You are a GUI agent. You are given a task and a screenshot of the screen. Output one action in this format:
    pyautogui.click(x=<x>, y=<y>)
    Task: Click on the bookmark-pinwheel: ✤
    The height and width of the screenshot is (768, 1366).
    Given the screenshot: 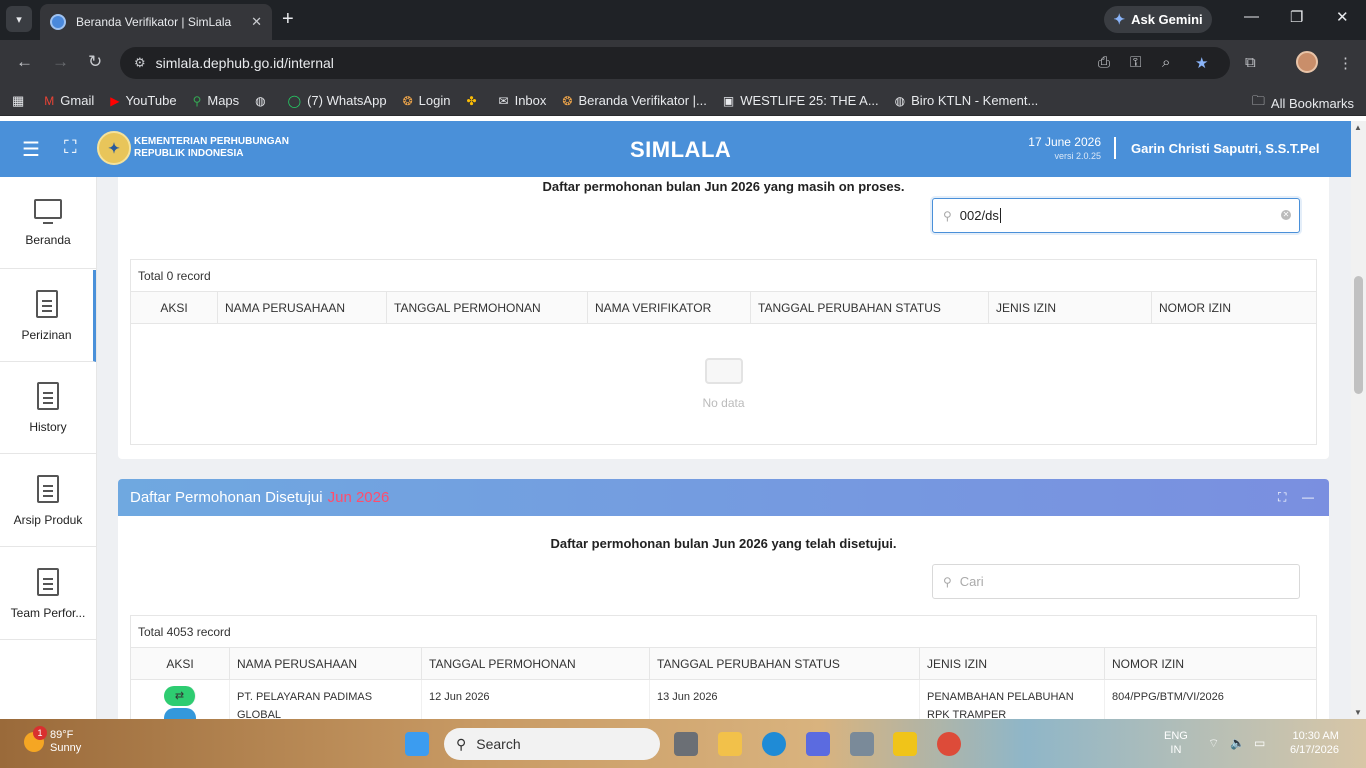 What is the action you would take?
    pyautogui.click(x=474, y=101)
    